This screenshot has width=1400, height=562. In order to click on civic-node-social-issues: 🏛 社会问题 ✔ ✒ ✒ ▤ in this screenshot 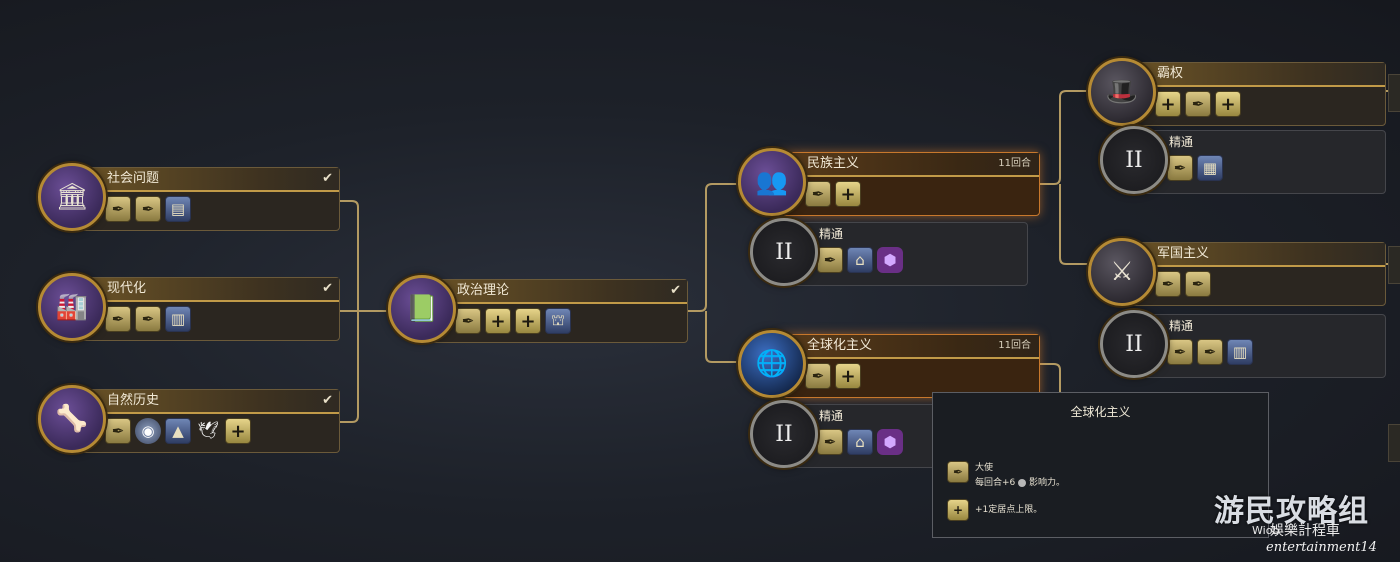, I will do `click(189, 197)`.